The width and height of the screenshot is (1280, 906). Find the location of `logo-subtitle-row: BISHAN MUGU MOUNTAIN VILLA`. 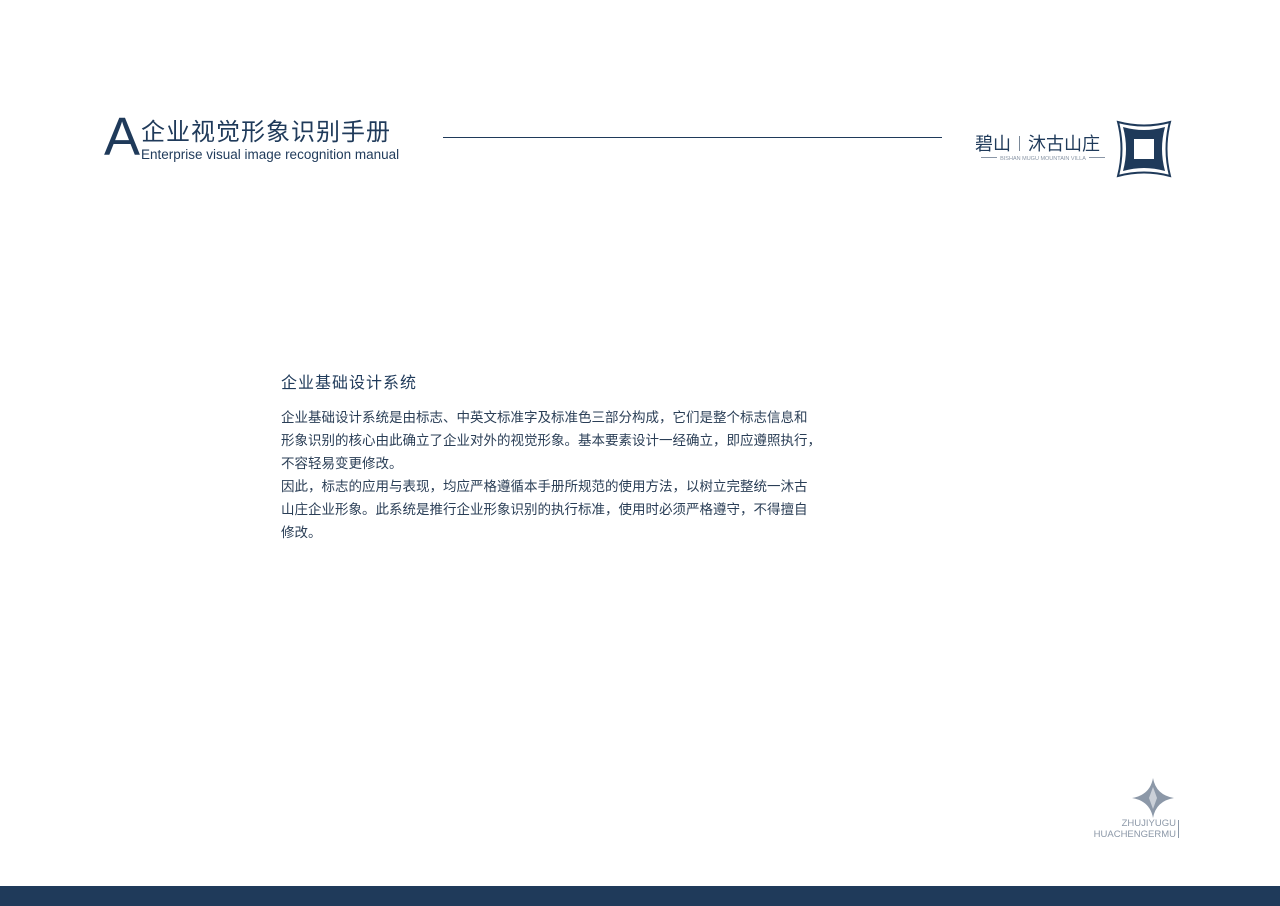

logo-subtitle-row: BISHAN MUGU MOUNTAIN VILLA is located at coordinates (1043, 159).